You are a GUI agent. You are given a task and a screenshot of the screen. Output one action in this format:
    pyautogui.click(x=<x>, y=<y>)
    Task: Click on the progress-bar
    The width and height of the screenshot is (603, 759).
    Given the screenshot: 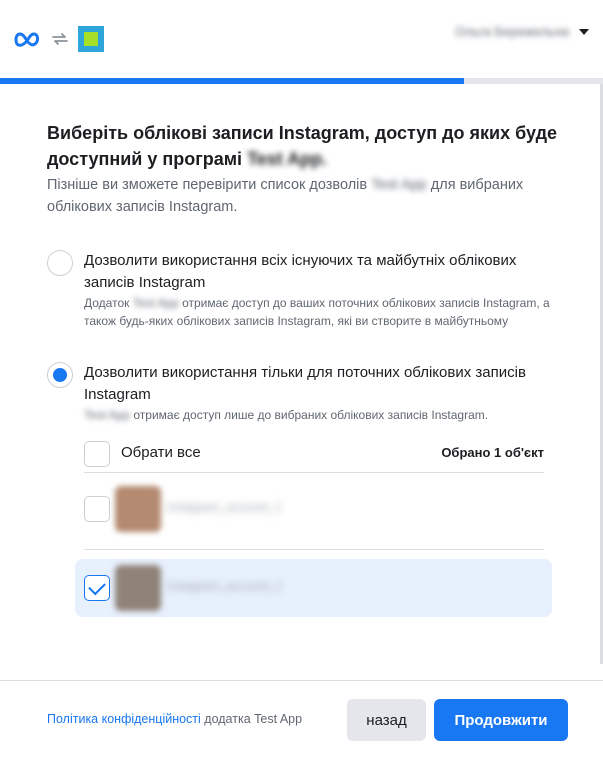 What is the action you would take?
    pyautogui.click(x=301, y=81)
    